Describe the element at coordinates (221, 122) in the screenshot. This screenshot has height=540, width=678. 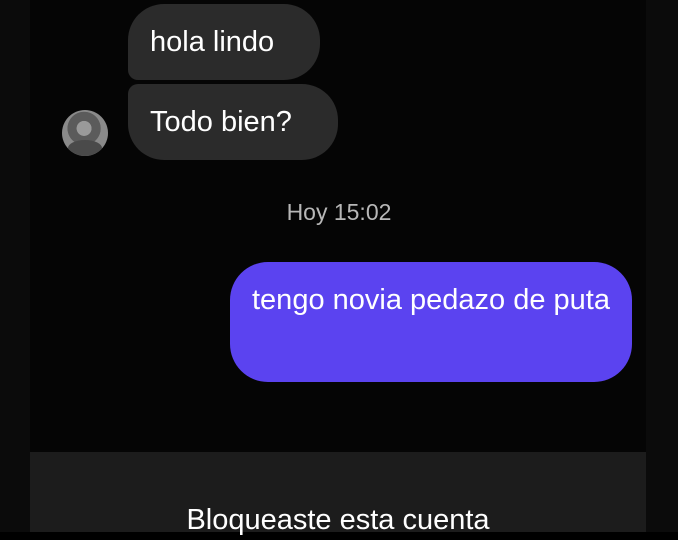
I see `incoming-message-text: Todo bien?` at that location.